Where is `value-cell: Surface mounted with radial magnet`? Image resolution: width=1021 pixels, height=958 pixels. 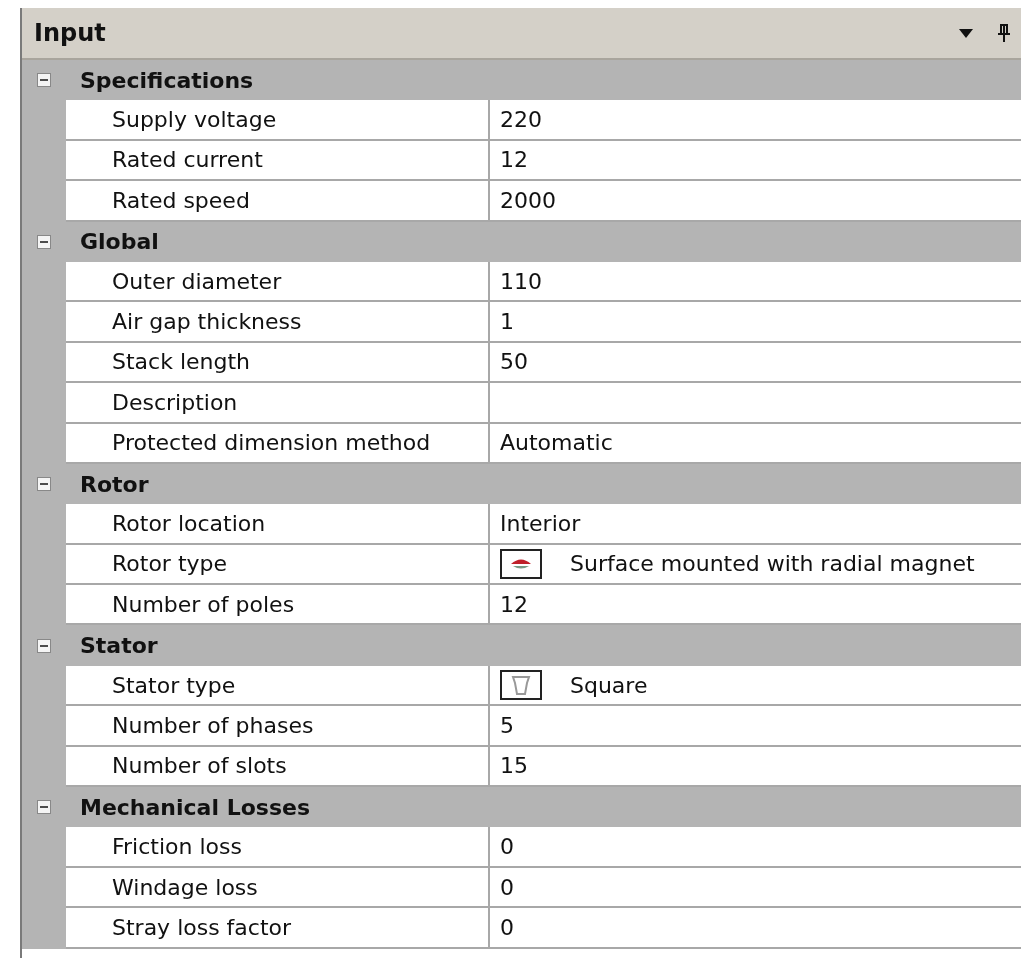
value-cell: Surface mounted with radial magnet is located at coordinates (755, 565).